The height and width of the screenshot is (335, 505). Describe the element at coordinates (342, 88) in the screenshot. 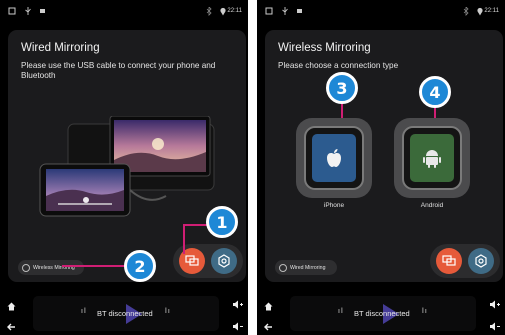

I see `callout-badge: 3` at that location.